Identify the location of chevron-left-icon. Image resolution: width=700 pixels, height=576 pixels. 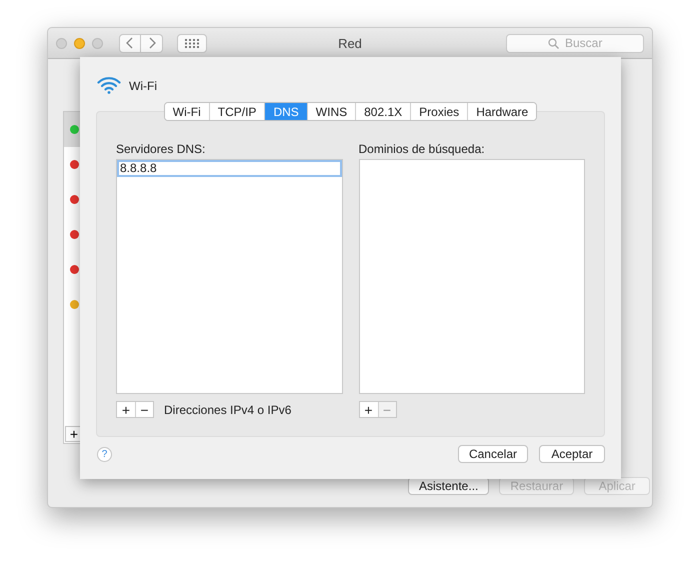
(130, 43).